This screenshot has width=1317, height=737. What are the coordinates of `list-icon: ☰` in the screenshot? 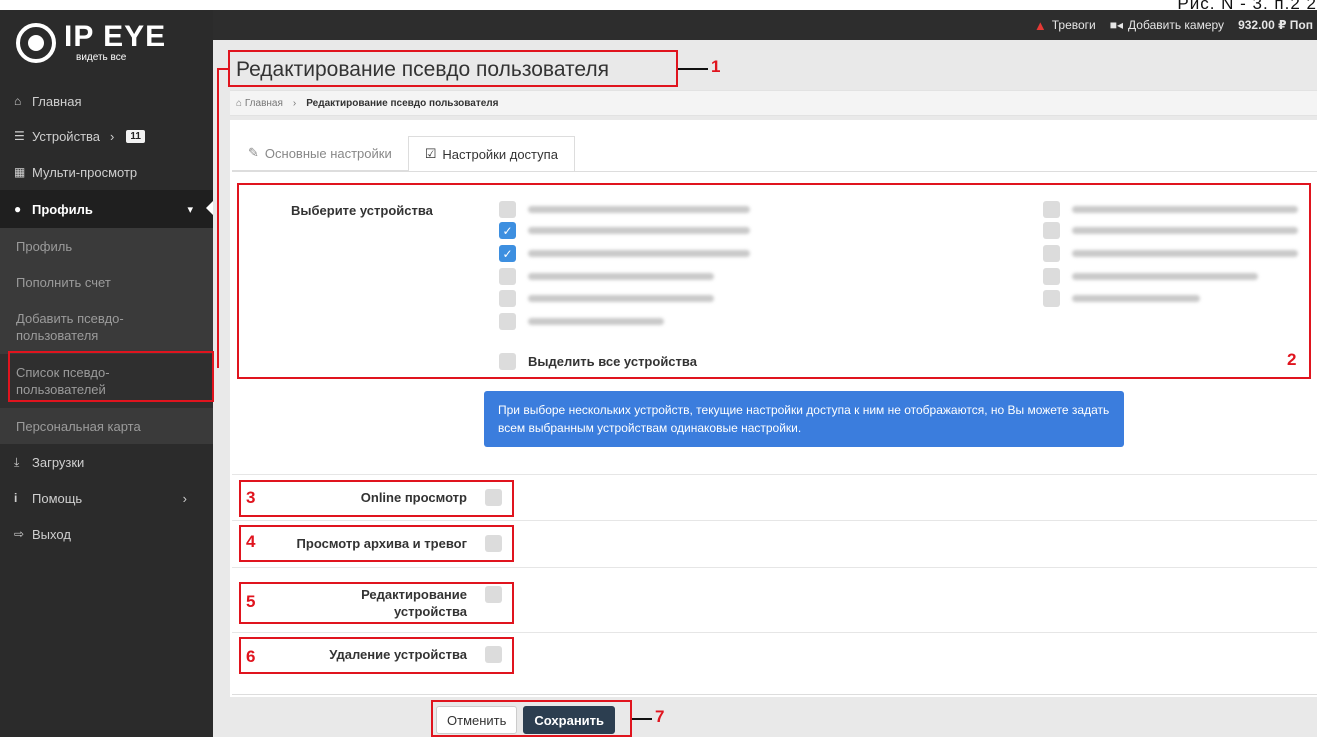 It's located at (19, 136).